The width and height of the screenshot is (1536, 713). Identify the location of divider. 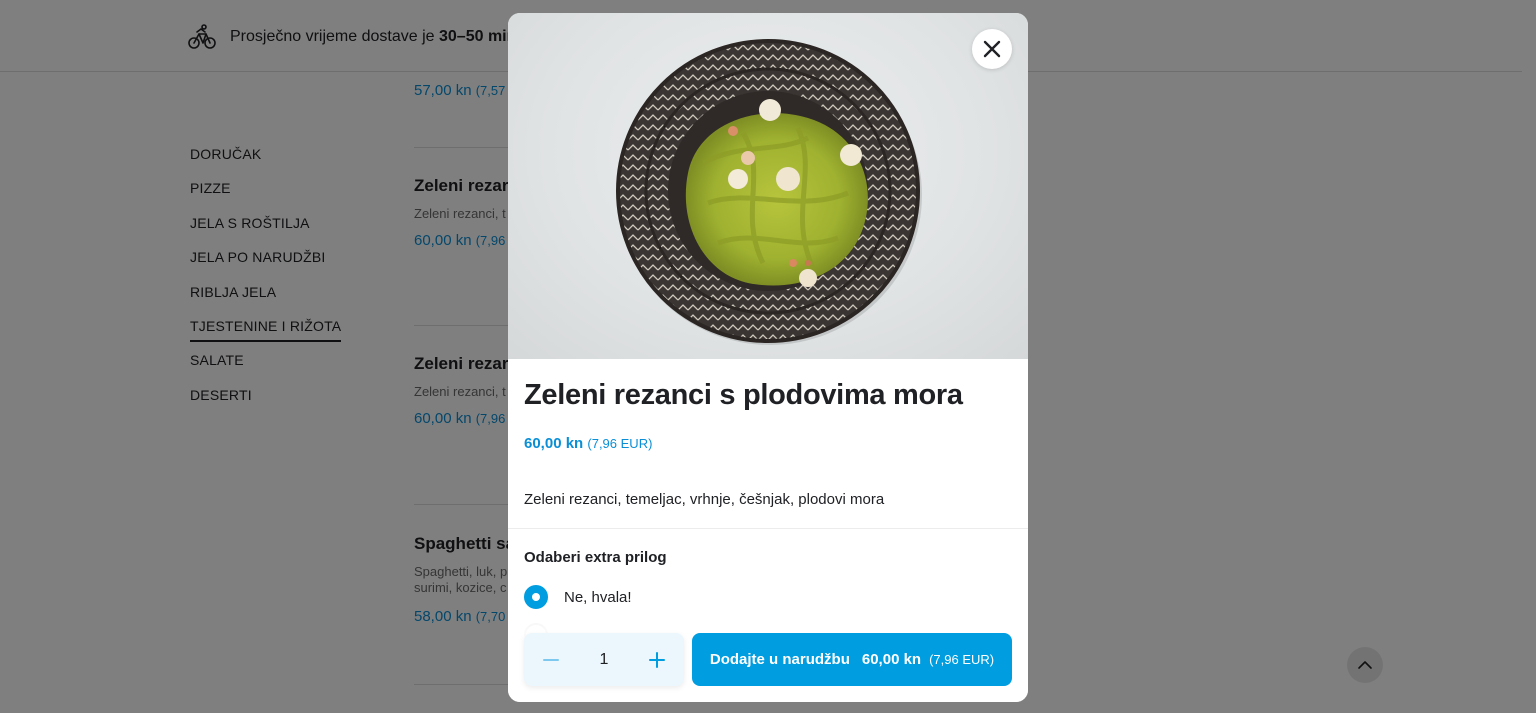
(768, 528).